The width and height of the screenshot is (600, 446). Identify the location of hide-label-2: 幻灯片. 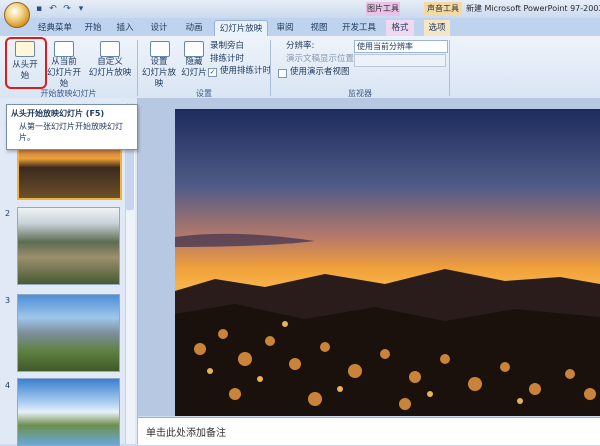
(194, 73).